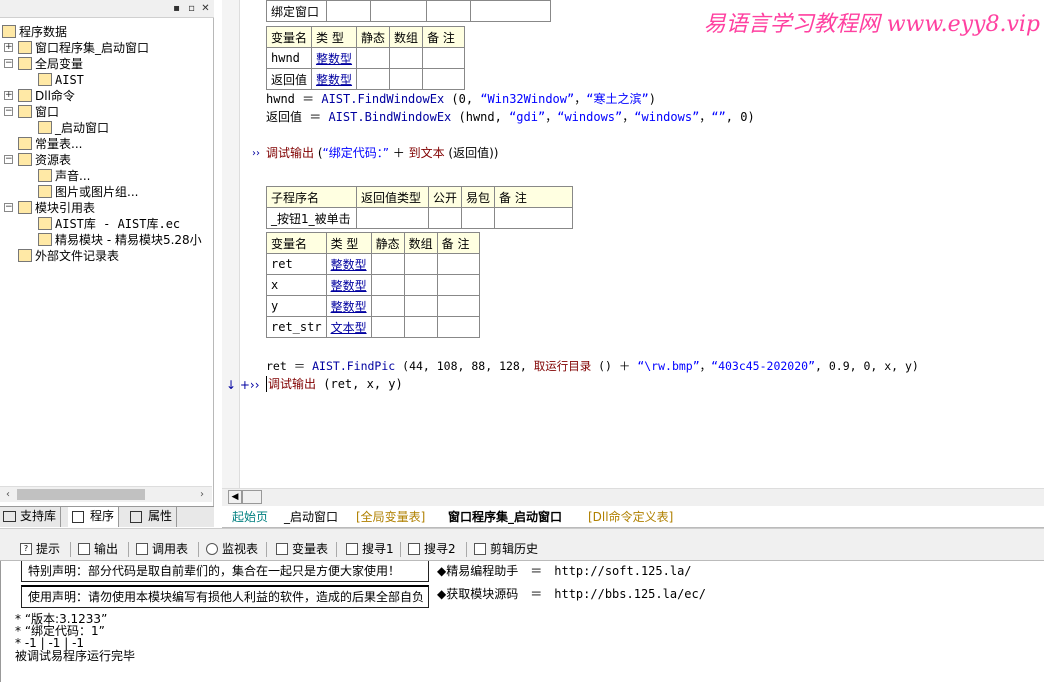 The height and width of the screenshot is (682, 1044). What do you see at coordinates (191, 8) in the screenshot?
I see `pin-icon: ▫` at bounding box center [191, 8].